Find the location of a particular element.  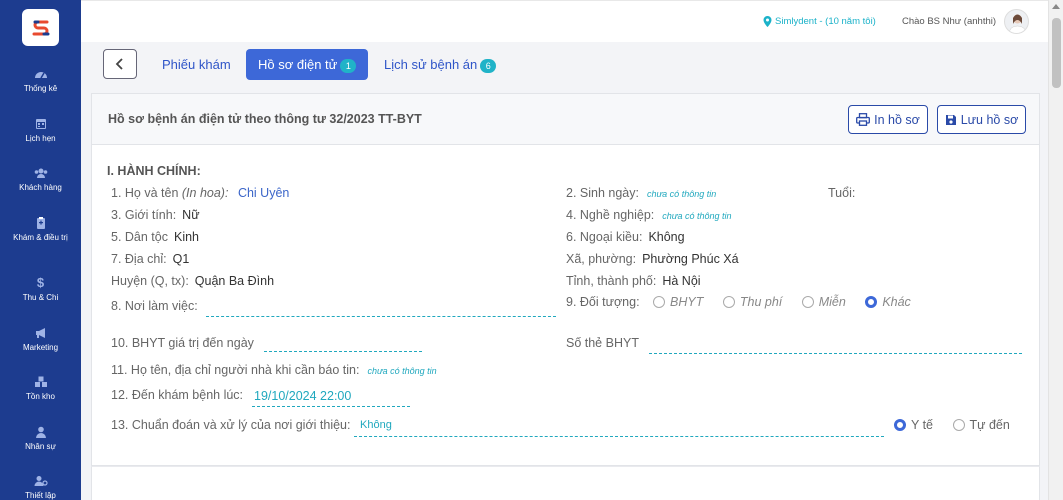

field-foreigner: 6. Ngoại kiều: Không is located at coordinates (625, 237).